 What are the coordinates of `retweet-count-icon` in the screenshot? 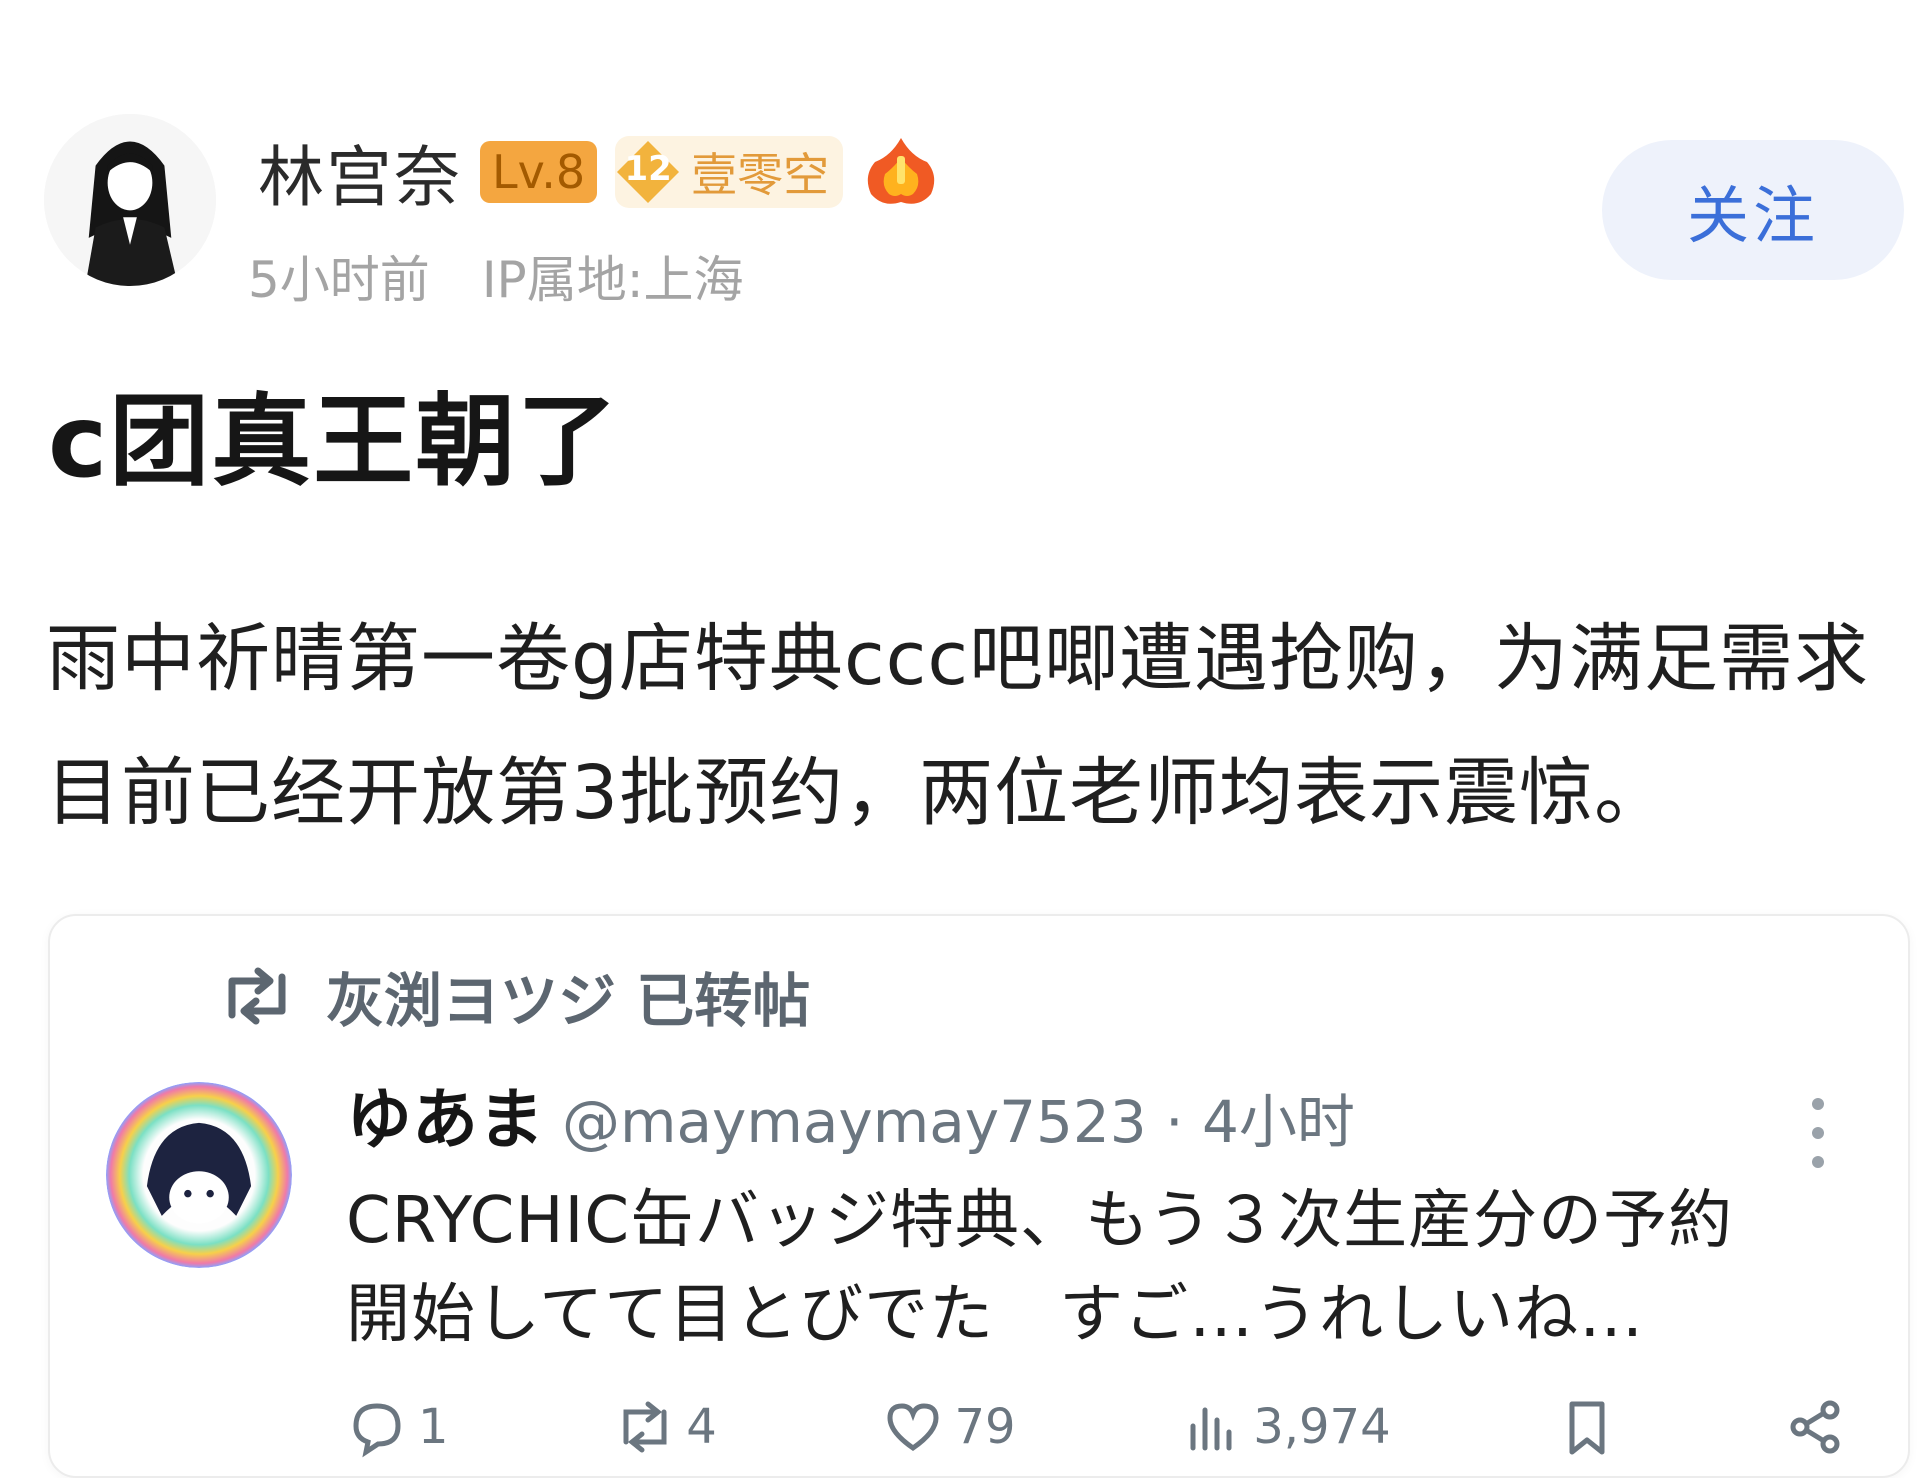 It's located at (645, 1427).